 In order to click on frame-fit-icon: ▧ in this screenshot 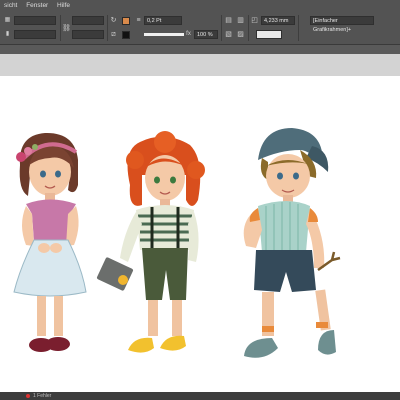, I will do `click(228, 34)`.